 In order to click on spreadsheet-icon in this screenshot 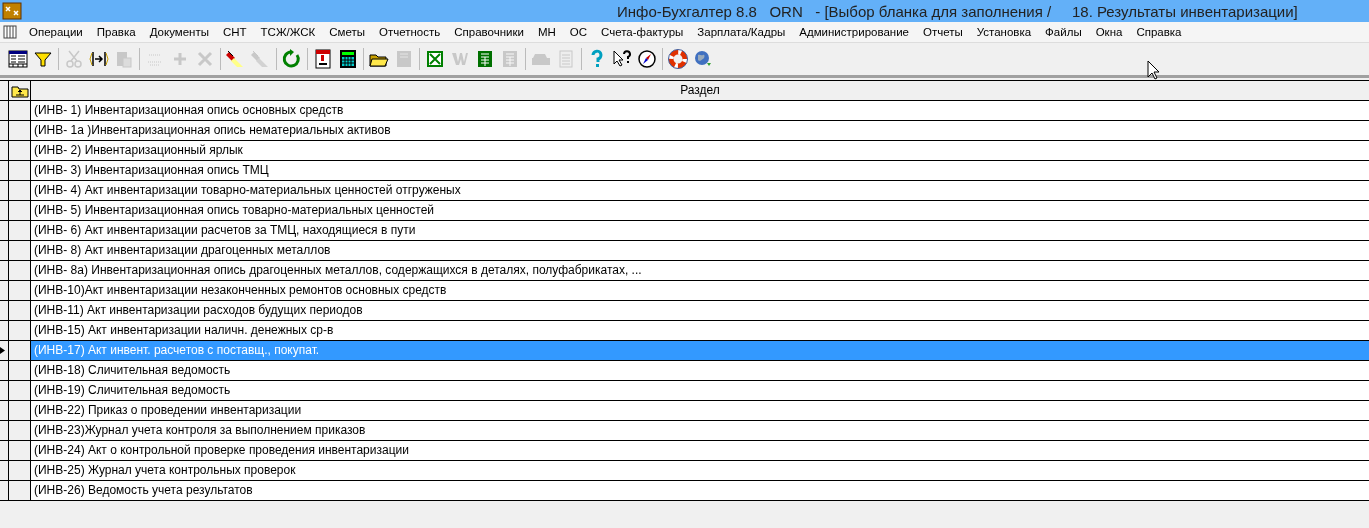, I will do `click(435, 59)`.